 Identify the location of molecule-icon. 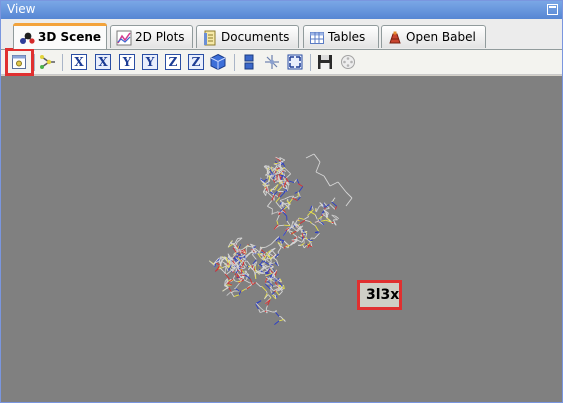
(27, 38).